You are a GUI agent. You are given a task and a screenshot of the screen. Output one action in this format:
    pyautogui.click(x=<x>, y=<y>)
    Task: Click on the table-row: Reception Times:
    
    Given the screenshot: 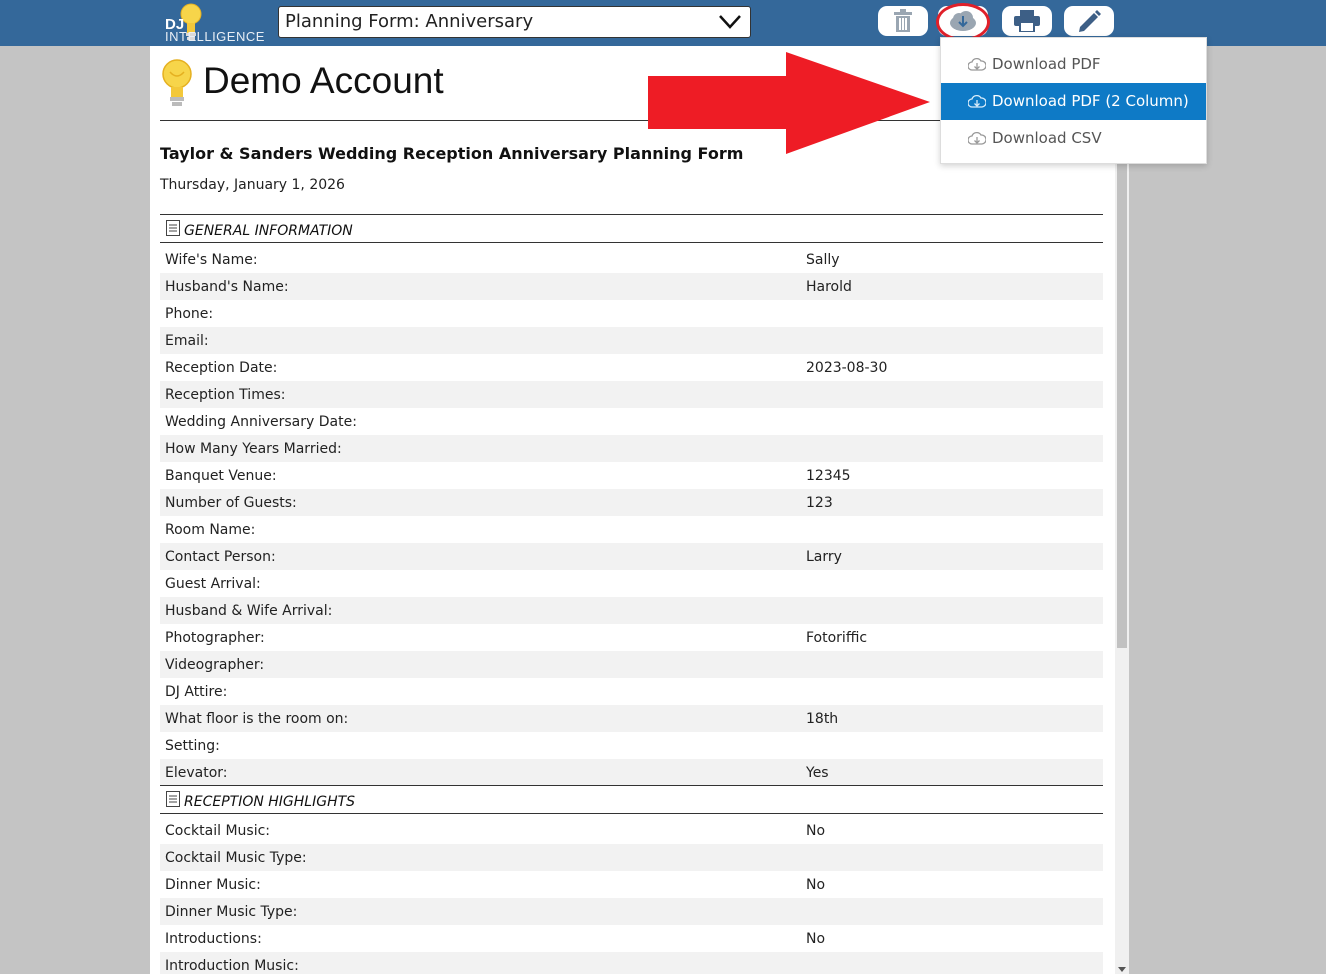 What is the action you would take?
    pyautogui.click(x=631, y=394)
    